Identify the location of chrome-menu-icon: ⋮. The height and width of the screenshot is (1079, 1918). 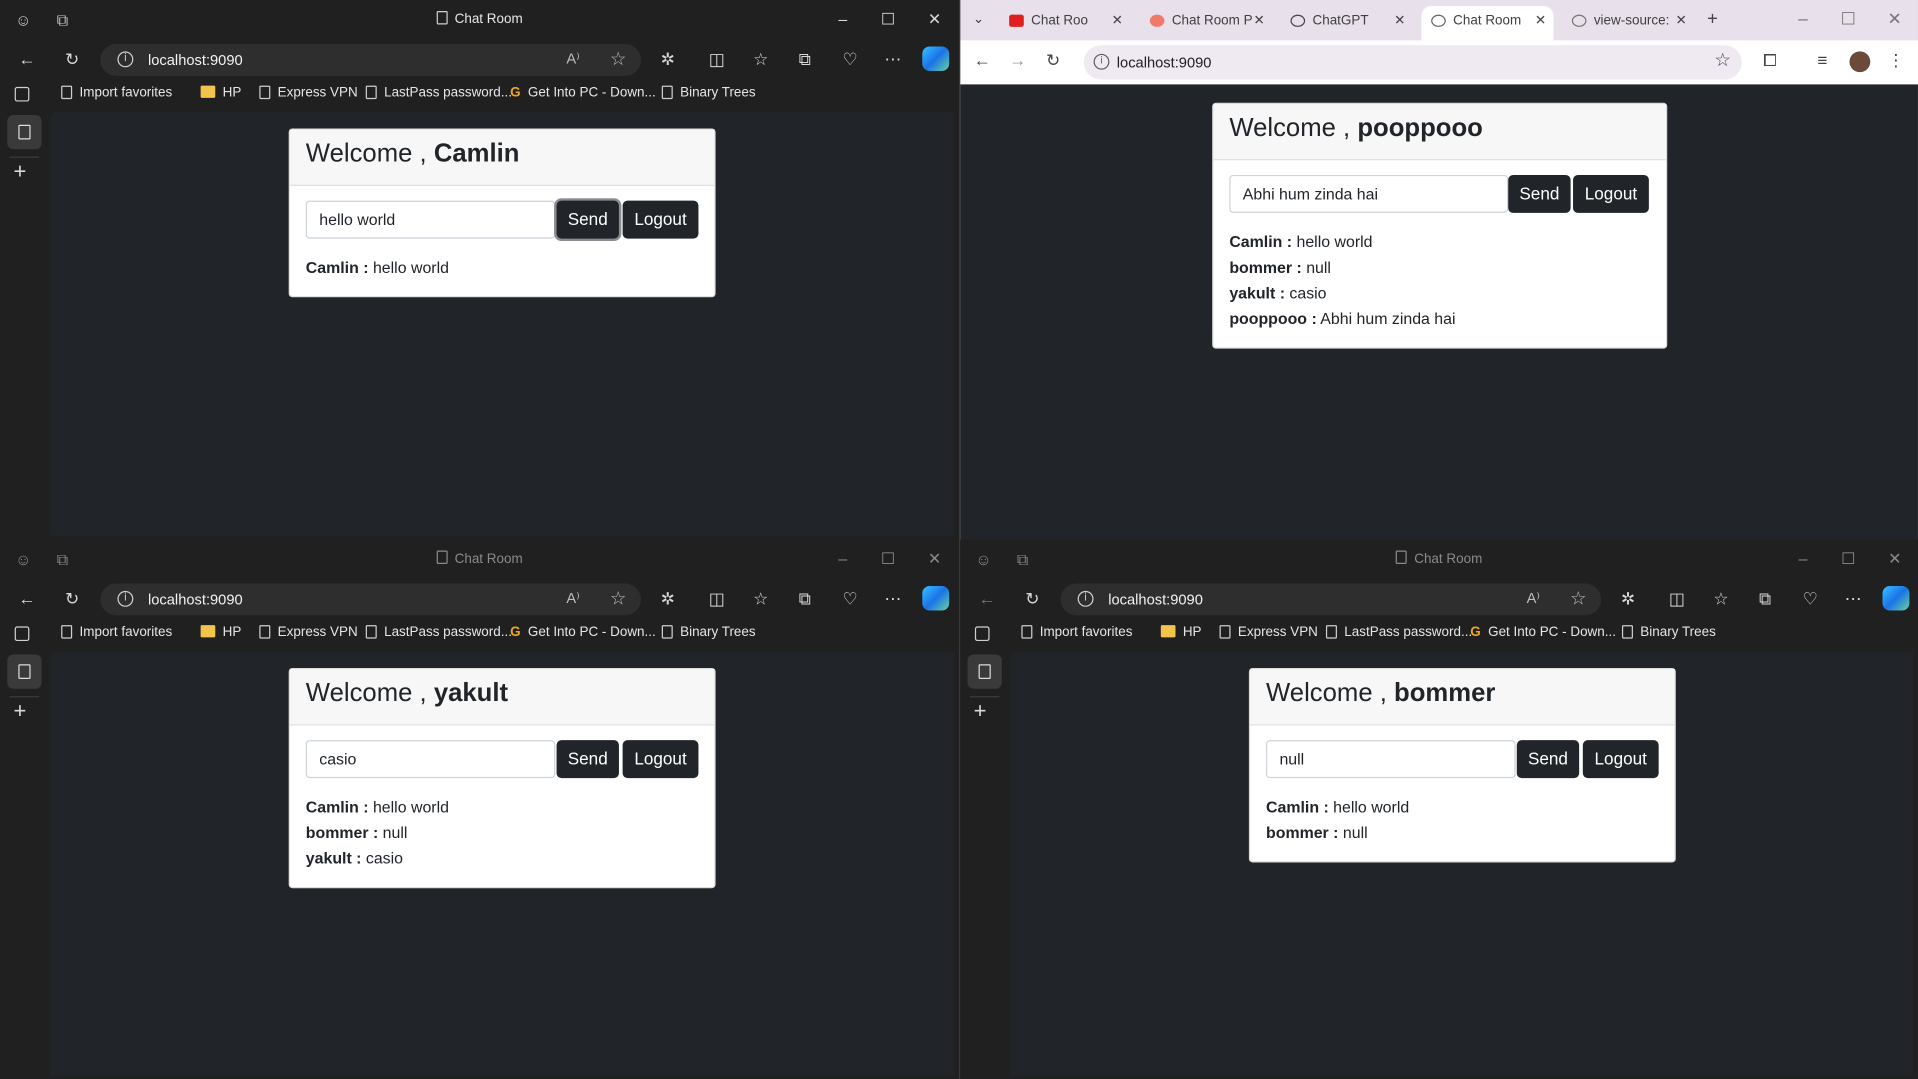
(1896, 60).